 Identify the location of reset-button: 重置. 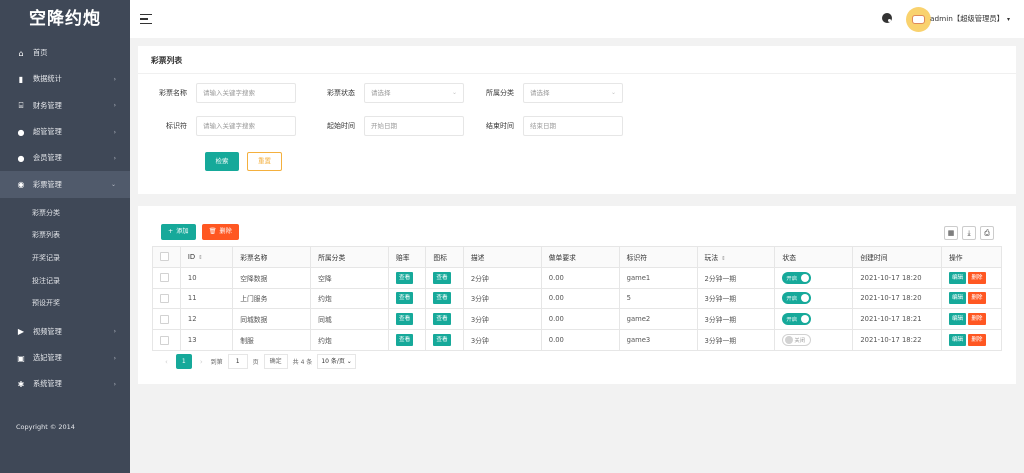
(264, 161).